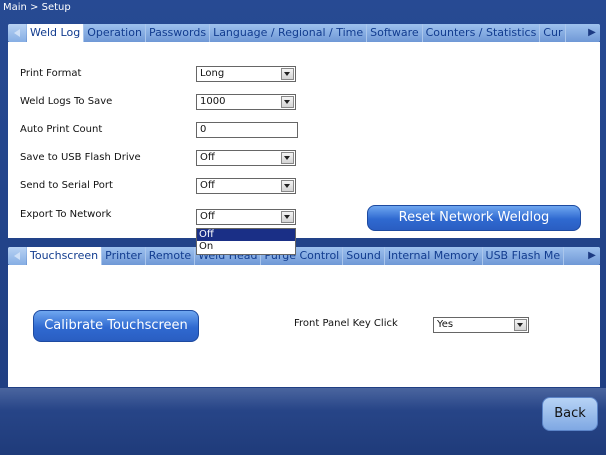  I want to click on tab-operation: Operation, so click(115, 33).